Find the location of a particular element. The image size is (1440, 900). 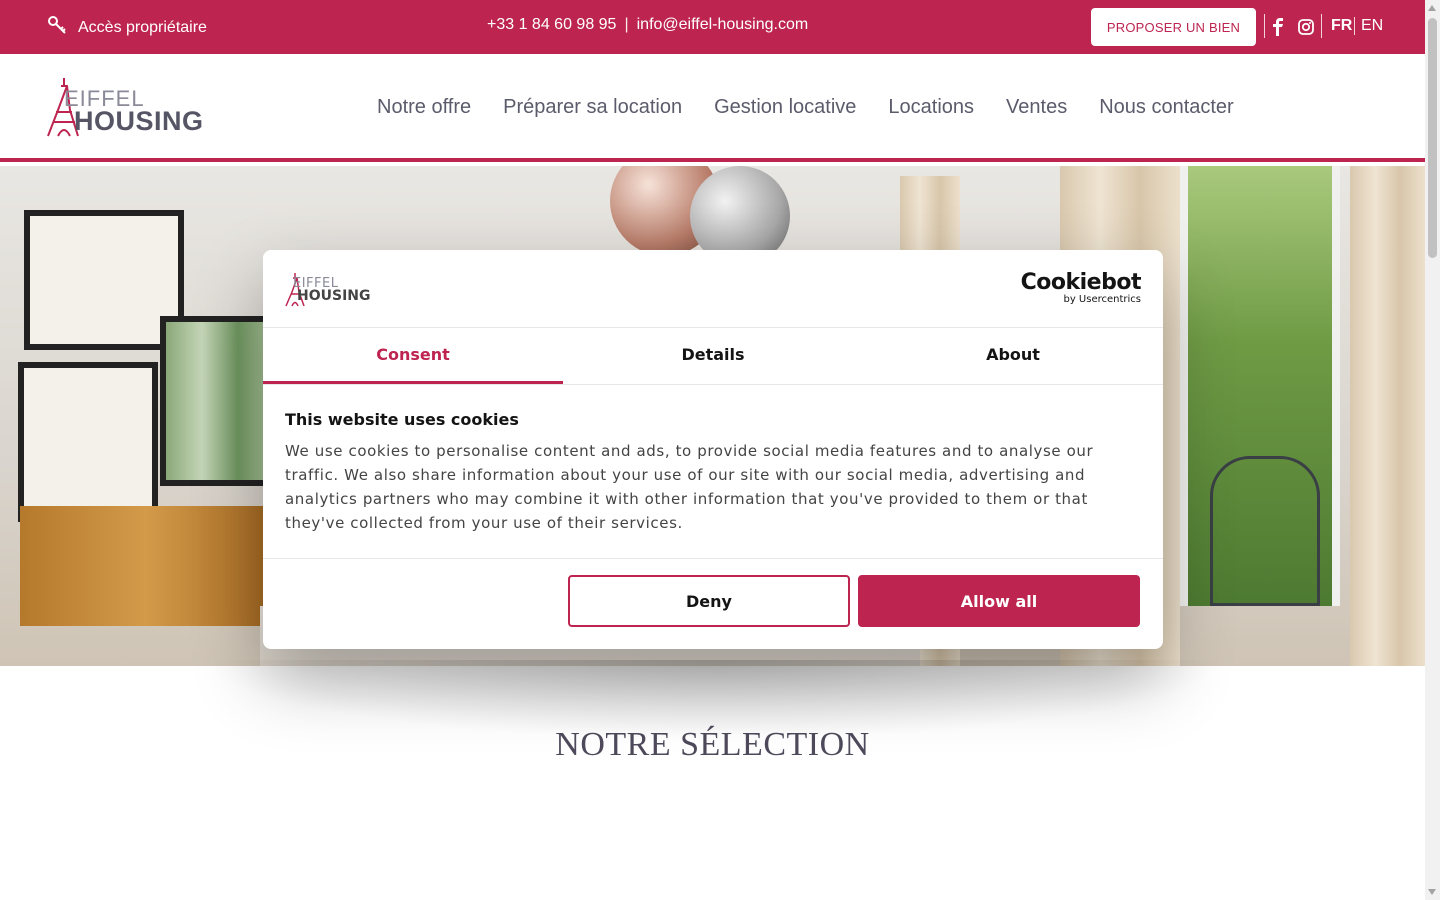

curtain is located at coordinates (1387, 416).